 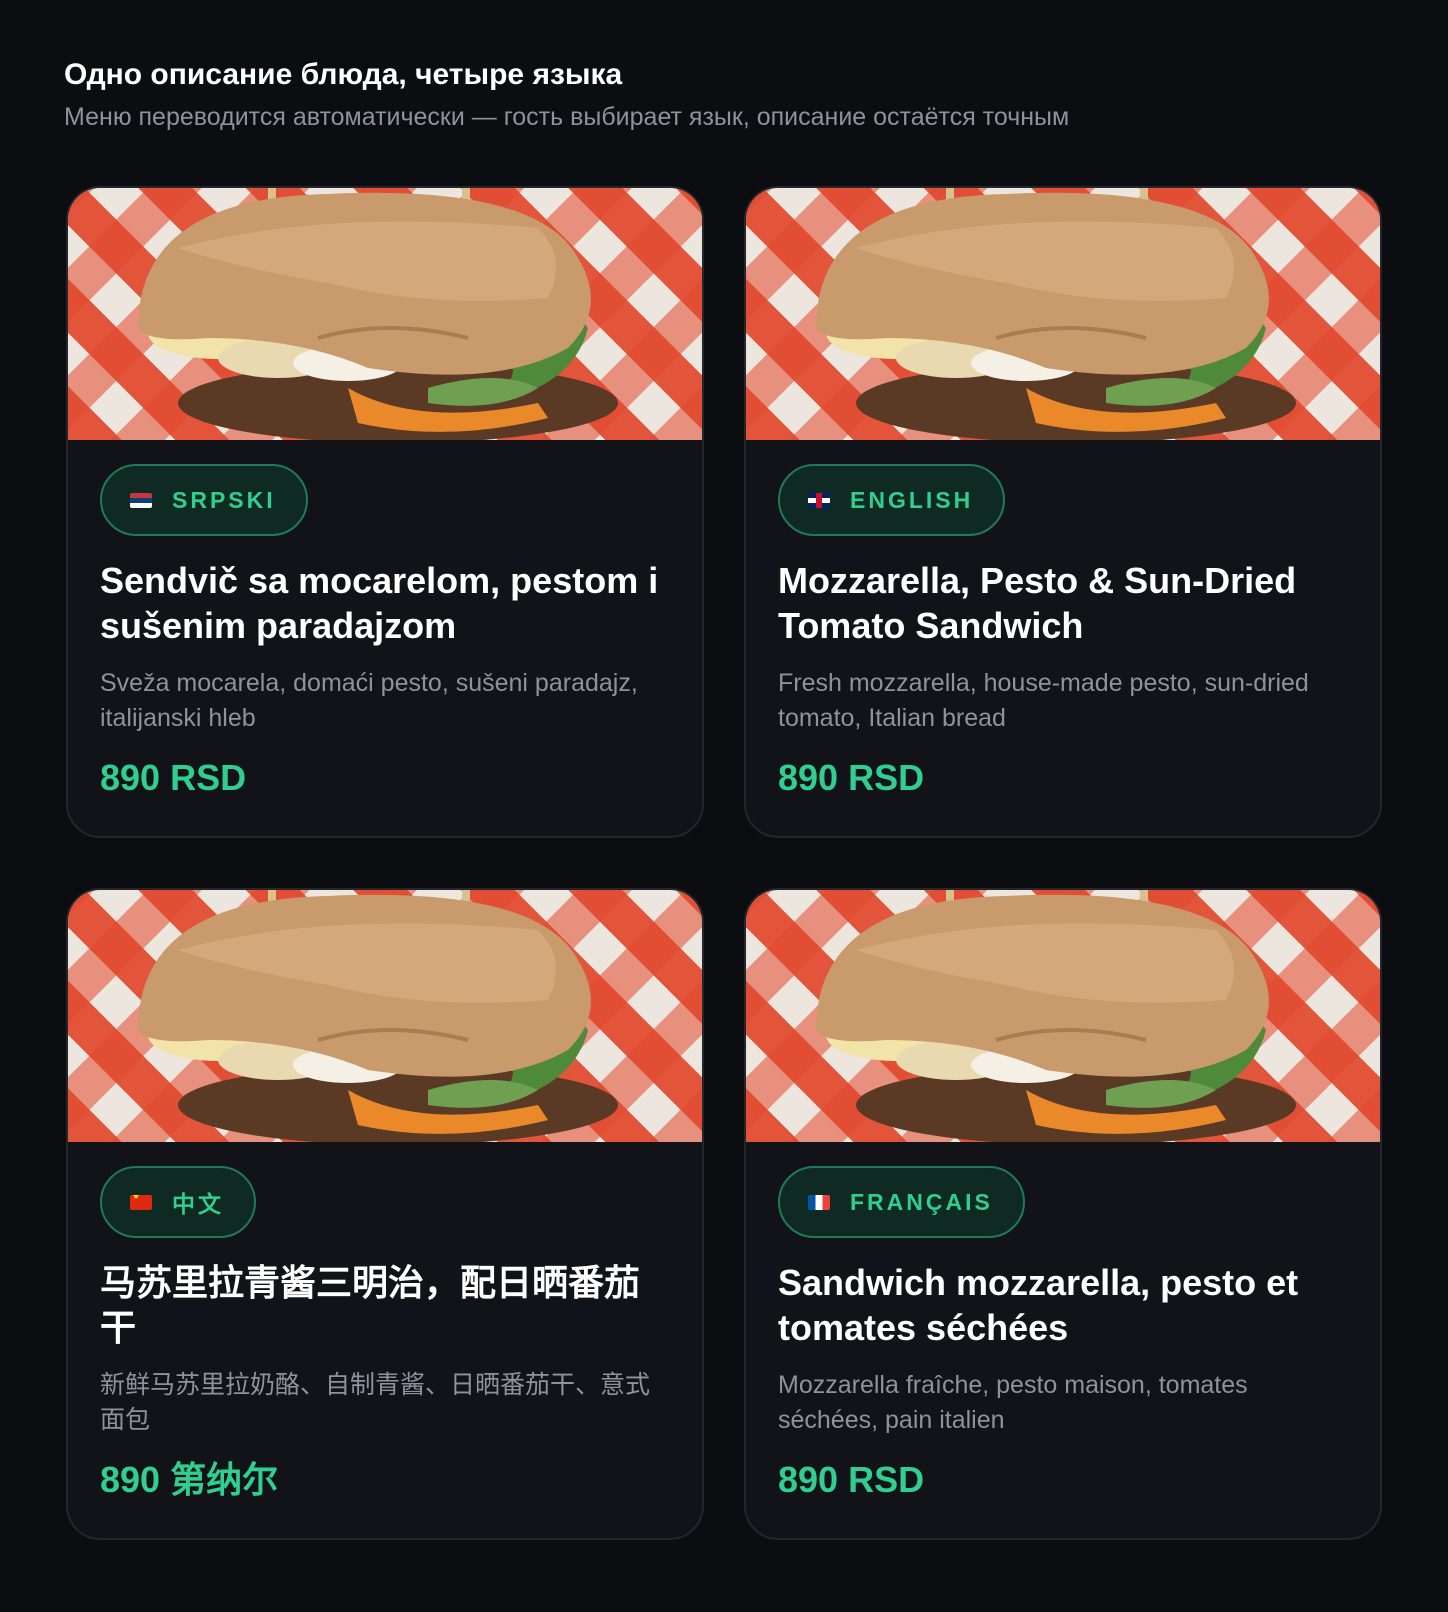 I want to click on page-title: Одно описание блюда, четыре языка, so click(x=343, y=74).